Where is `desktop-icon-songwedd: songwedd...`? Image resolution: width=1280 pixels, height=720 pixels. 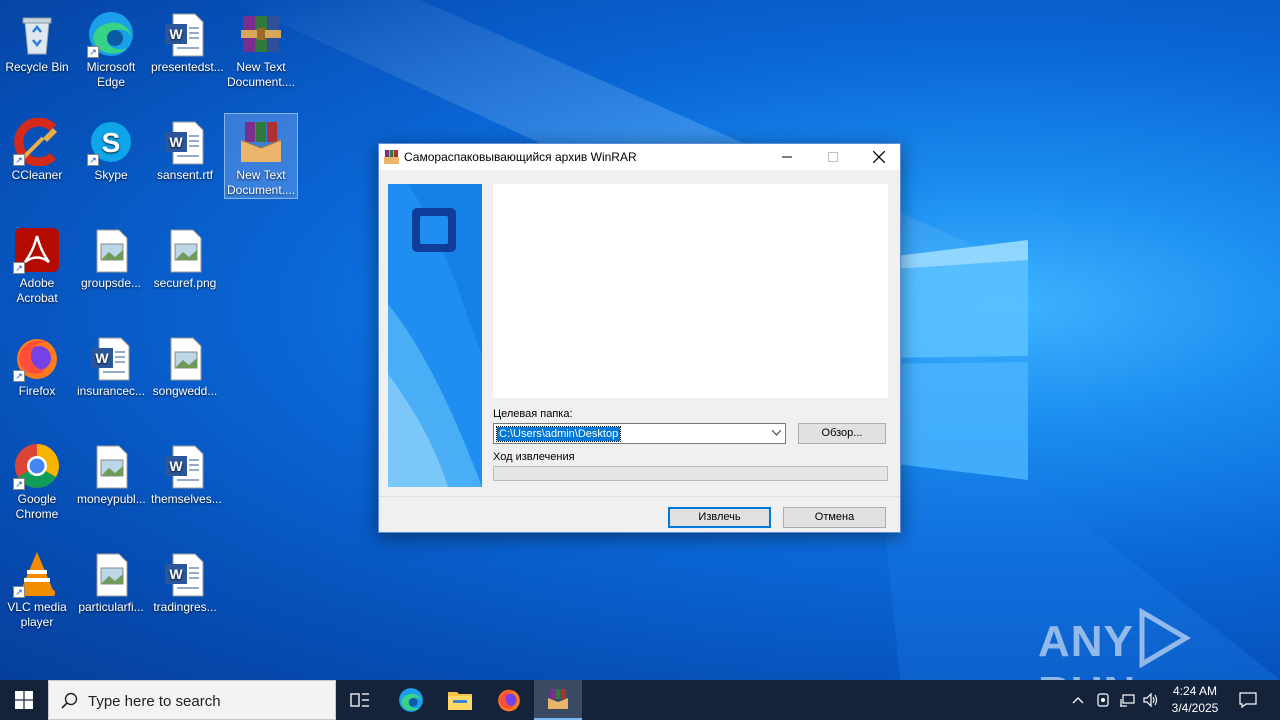 desktop-icon-songwedd: songwedd... is located at coordinates (185, 364).